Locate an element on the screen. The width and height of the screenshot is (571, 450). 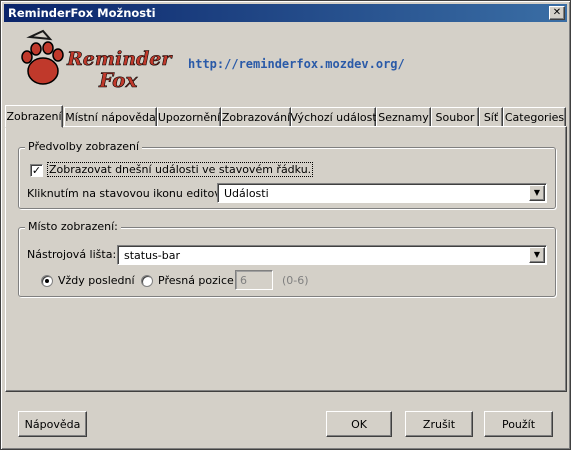
toolbar-label: Nástrojová lišta: is located at coordinates (72, 254).